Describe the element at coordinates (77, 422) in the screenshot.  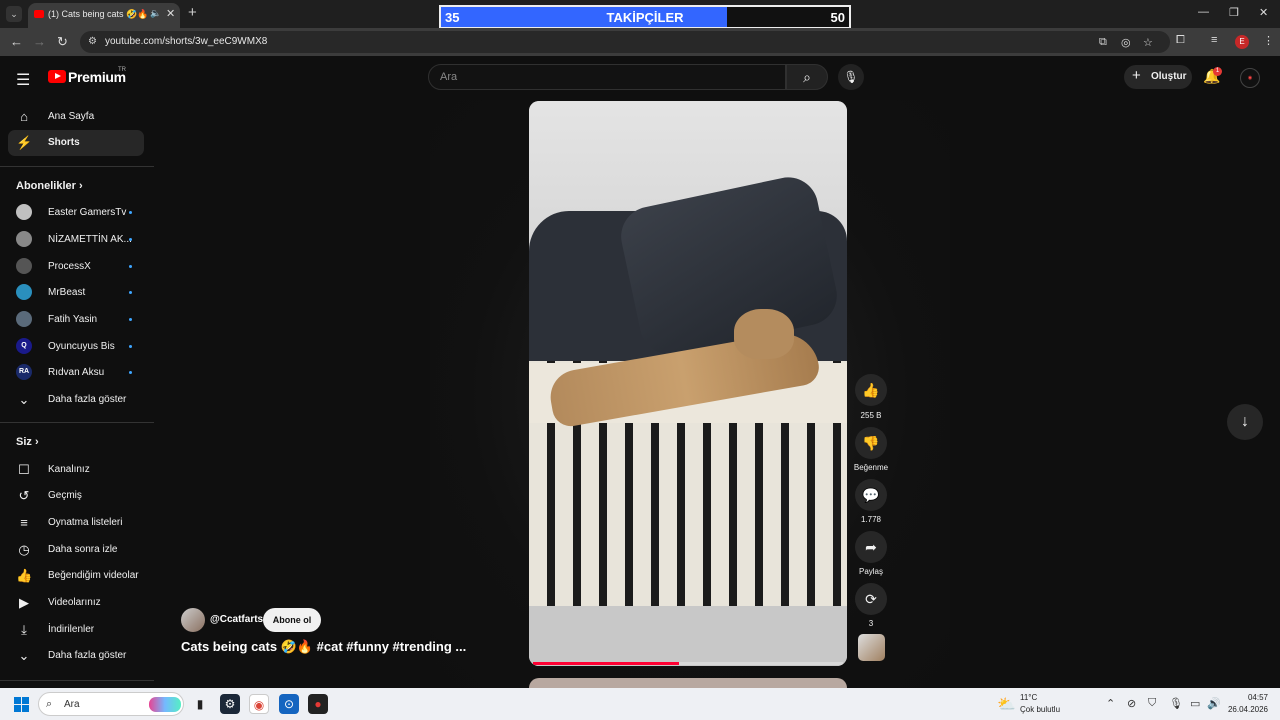
I see `sidebar-divider` at that location.